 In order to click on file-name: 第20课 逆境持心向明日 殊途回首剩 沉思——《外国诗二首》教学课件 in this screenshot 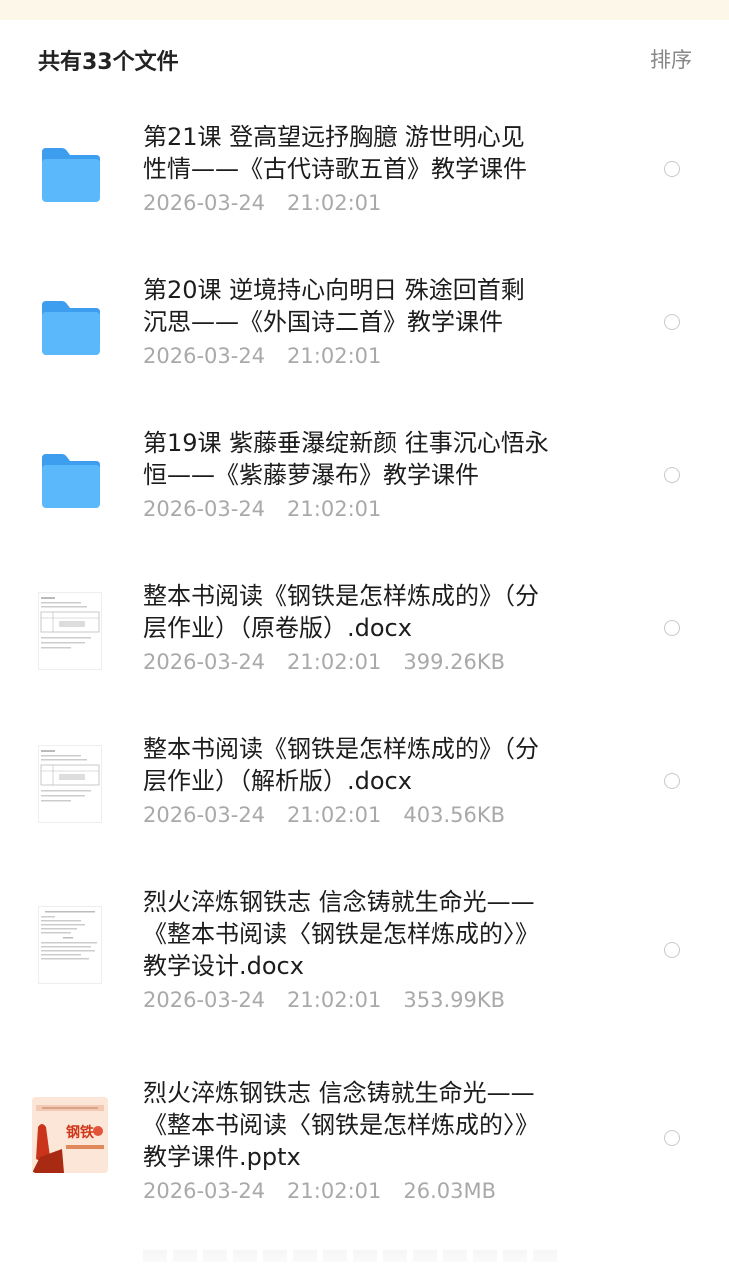, I will do `click(334, 306)`.